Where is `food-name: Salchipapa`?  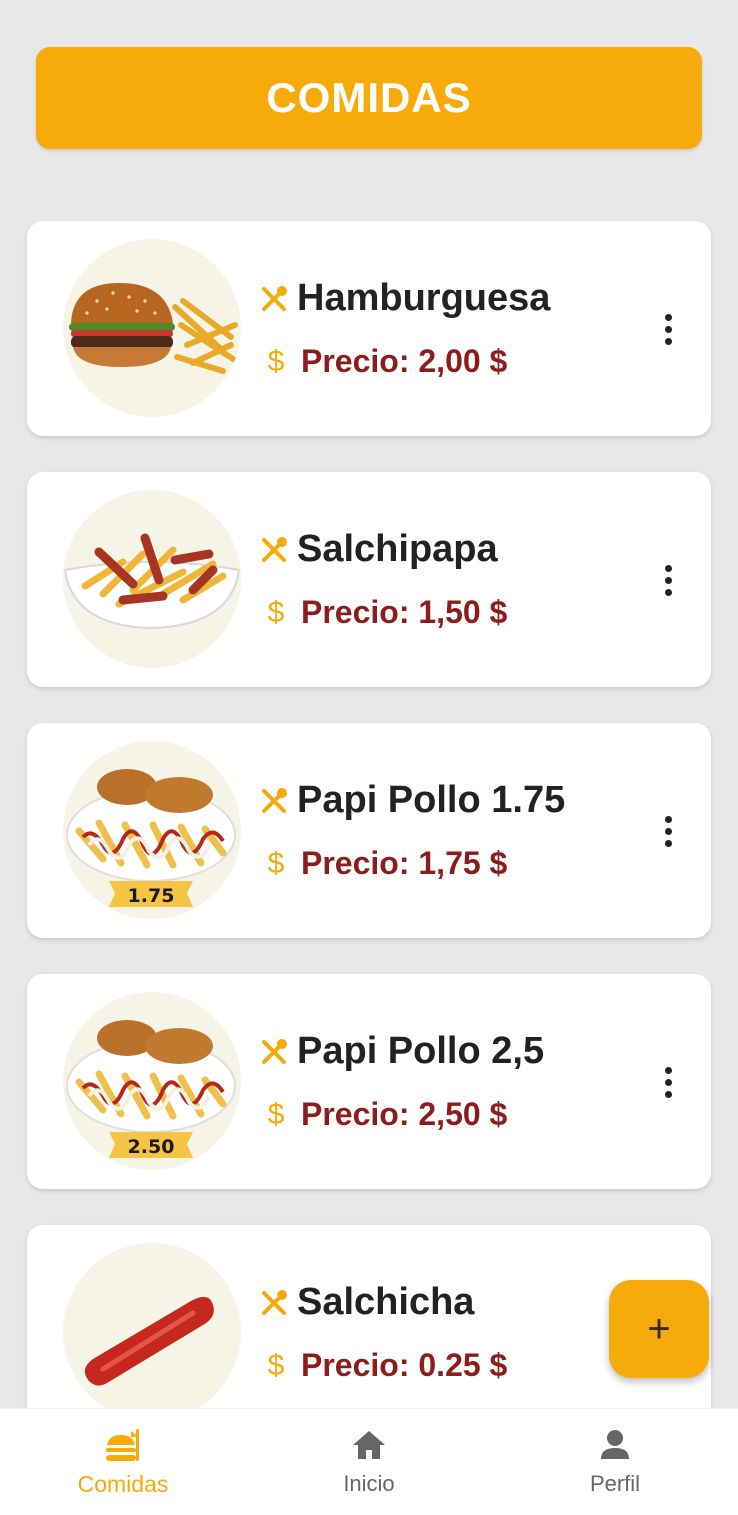 food-name: Salchipapa is located at coordinates (397, 549).